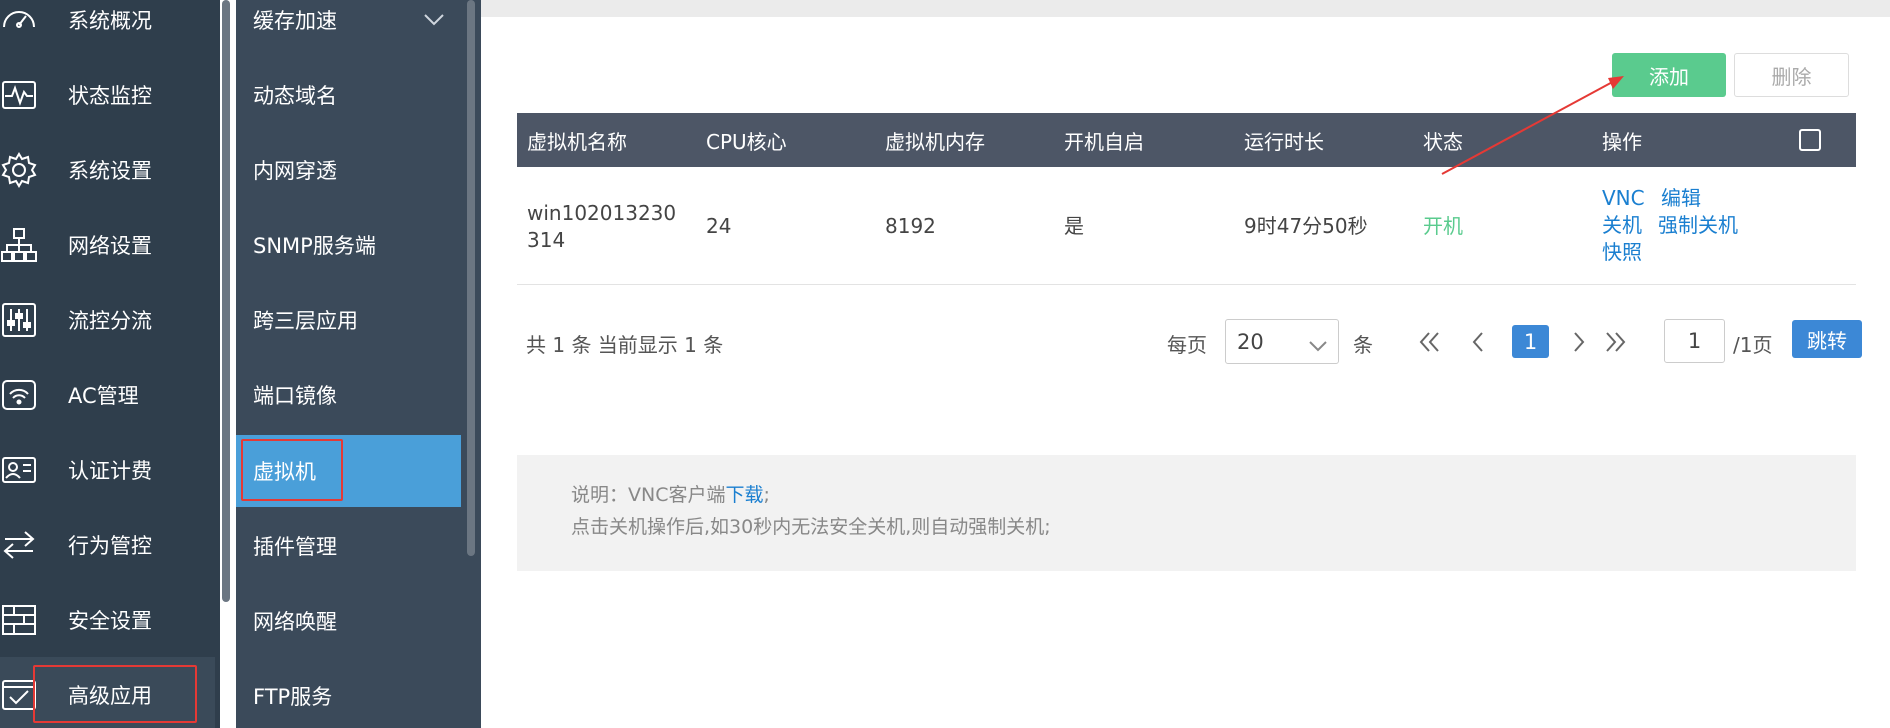 This screenshot has height=728, width=1890. Describe the element at coordinates (348, 621) in the screenshot. I see `subnav-item-wake-on-lan: 网络唤醒` at that location.